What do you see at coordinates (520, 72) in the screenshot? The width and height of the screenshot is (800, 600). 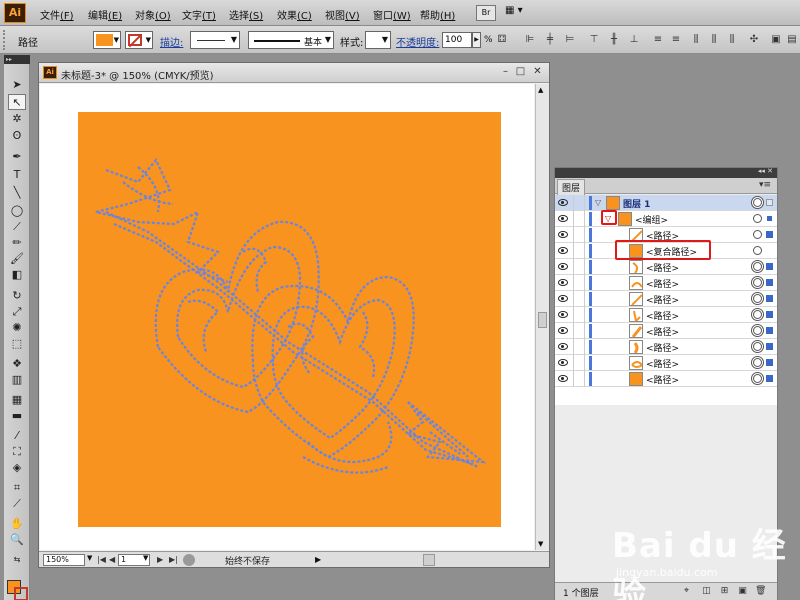 I see `maximize-icon: □` at bounding box center [520, 72].